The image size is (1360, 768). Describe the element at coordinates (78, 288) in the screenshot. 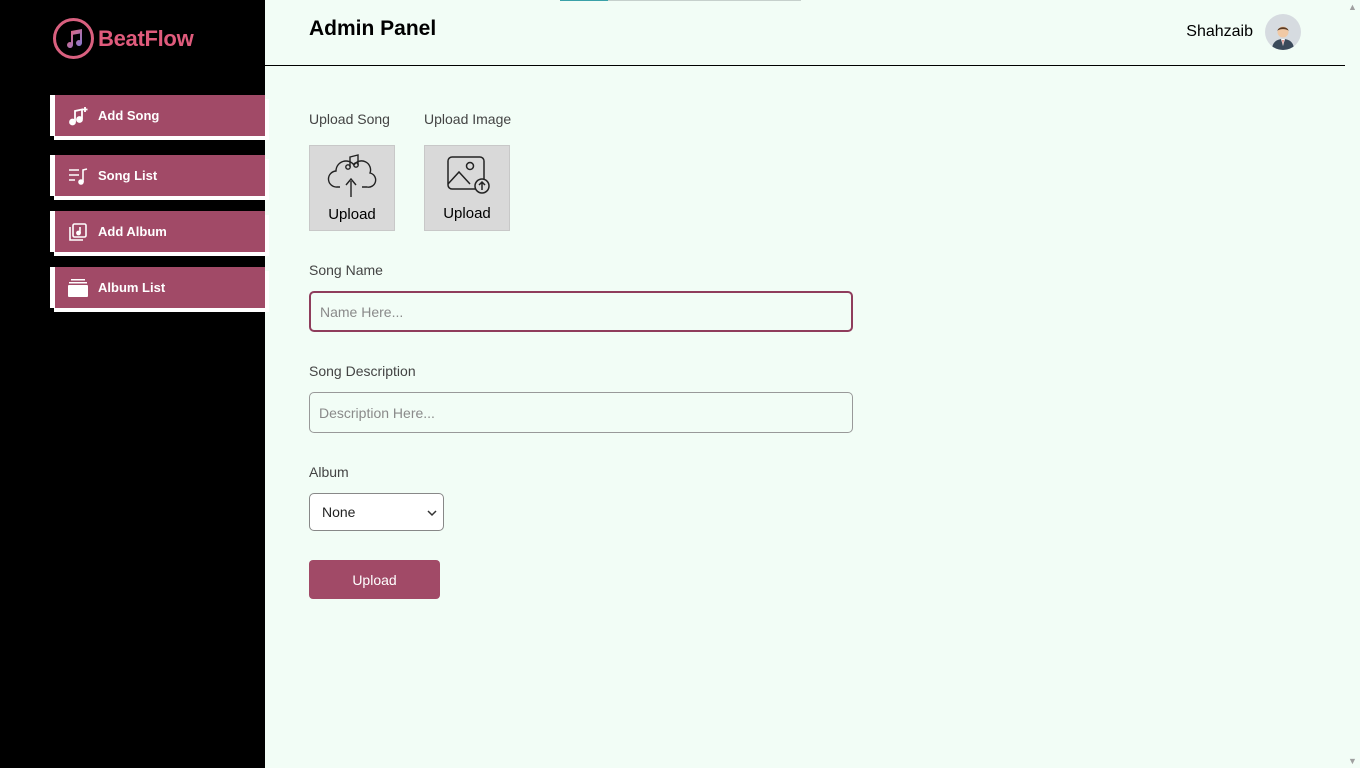

I see `album-stack-icon` at that location.